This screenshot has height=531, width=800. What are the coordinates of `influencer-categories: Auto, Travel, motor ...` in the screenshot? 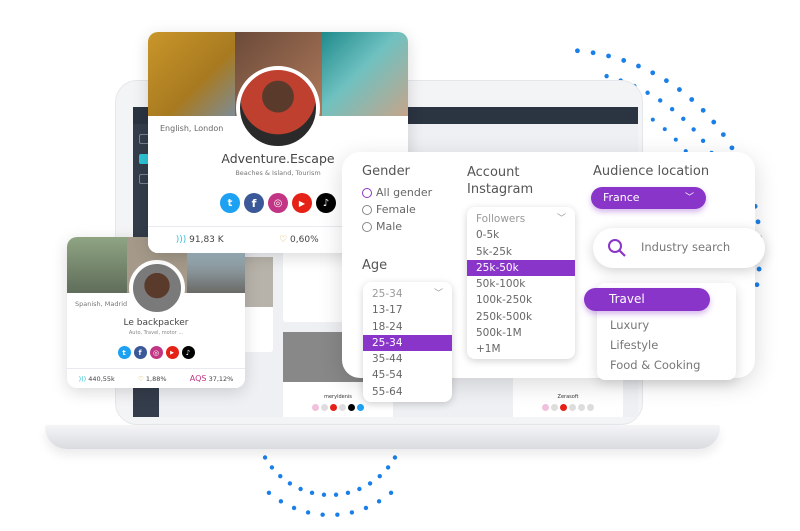 It's located at (156, 333).